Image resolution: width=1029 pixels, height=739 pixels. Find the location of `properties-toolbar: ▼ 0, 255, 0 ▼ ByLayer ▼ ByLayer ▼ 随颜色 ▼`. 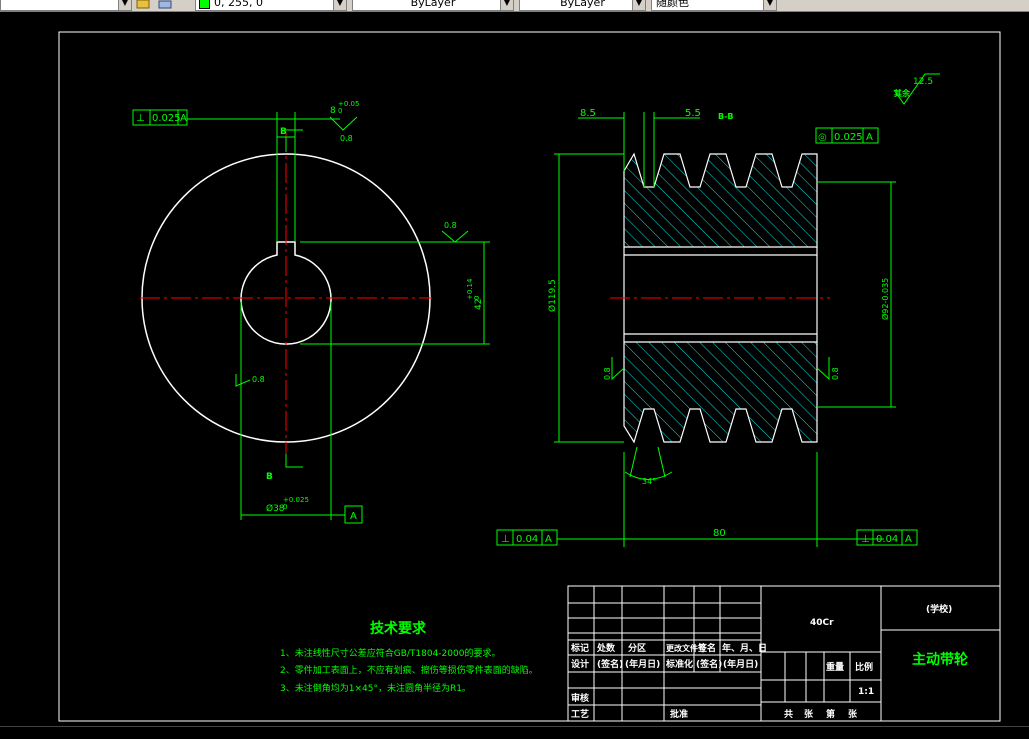

properties-toolbar: ▼ 0, 255, 0 ▼ ByLayer ▼ ByLayer ▼ 随颜色 ▼ is located at coordinates (514, 6).